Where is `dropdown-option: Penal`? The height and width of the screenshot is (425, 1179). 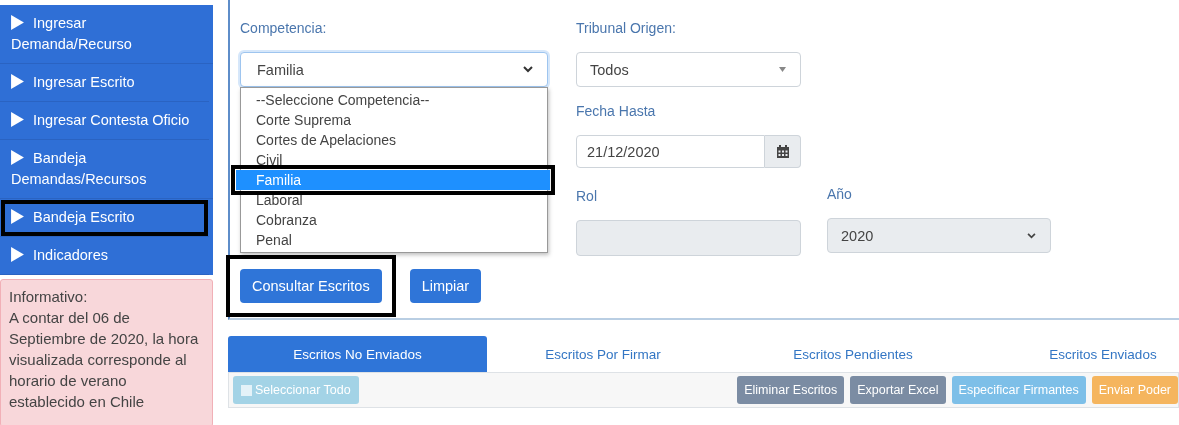 dropdown-option: Penal is located at coordinates (394, 240).